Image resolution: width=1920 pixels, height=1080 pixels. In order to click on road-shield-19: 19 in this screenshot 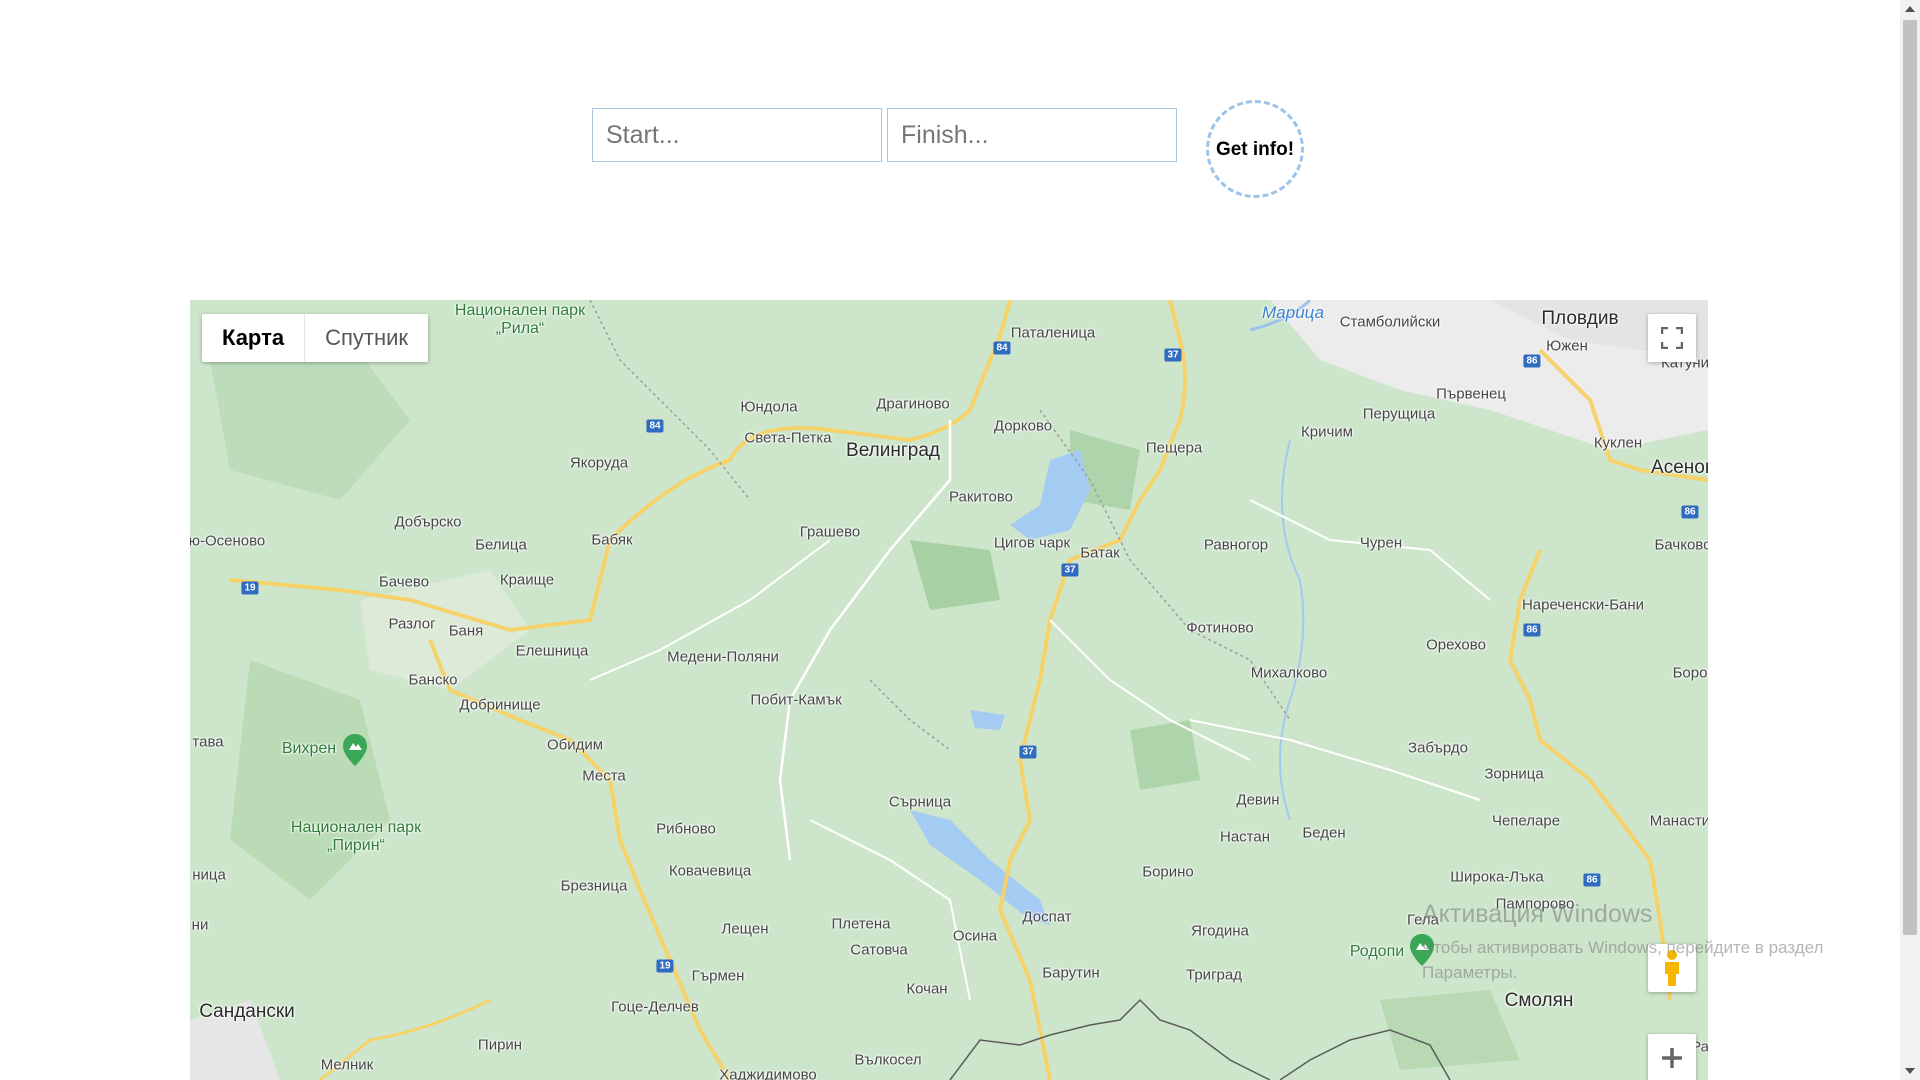, I will do `click(665, 966)`.